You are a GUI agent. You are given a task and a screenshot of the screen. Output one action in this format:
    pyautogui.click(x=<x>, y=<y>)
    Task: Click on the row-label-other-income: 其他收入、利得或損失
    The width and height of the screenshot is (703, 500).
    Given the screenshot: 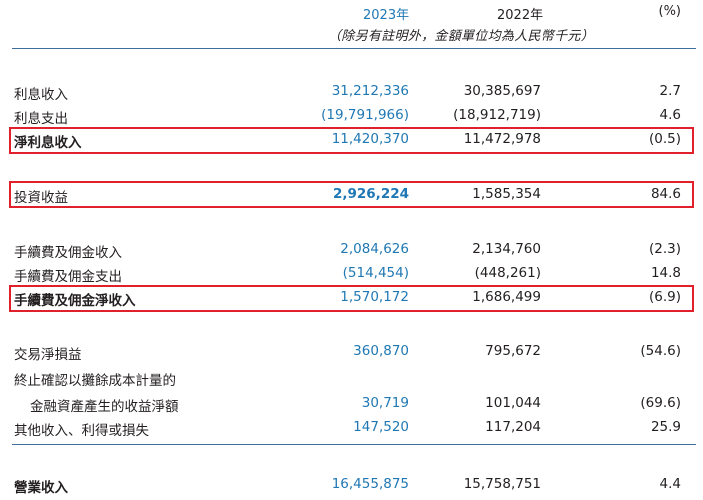 What is the action you would take?
    pyautogui.click(x=81, y=431)
    